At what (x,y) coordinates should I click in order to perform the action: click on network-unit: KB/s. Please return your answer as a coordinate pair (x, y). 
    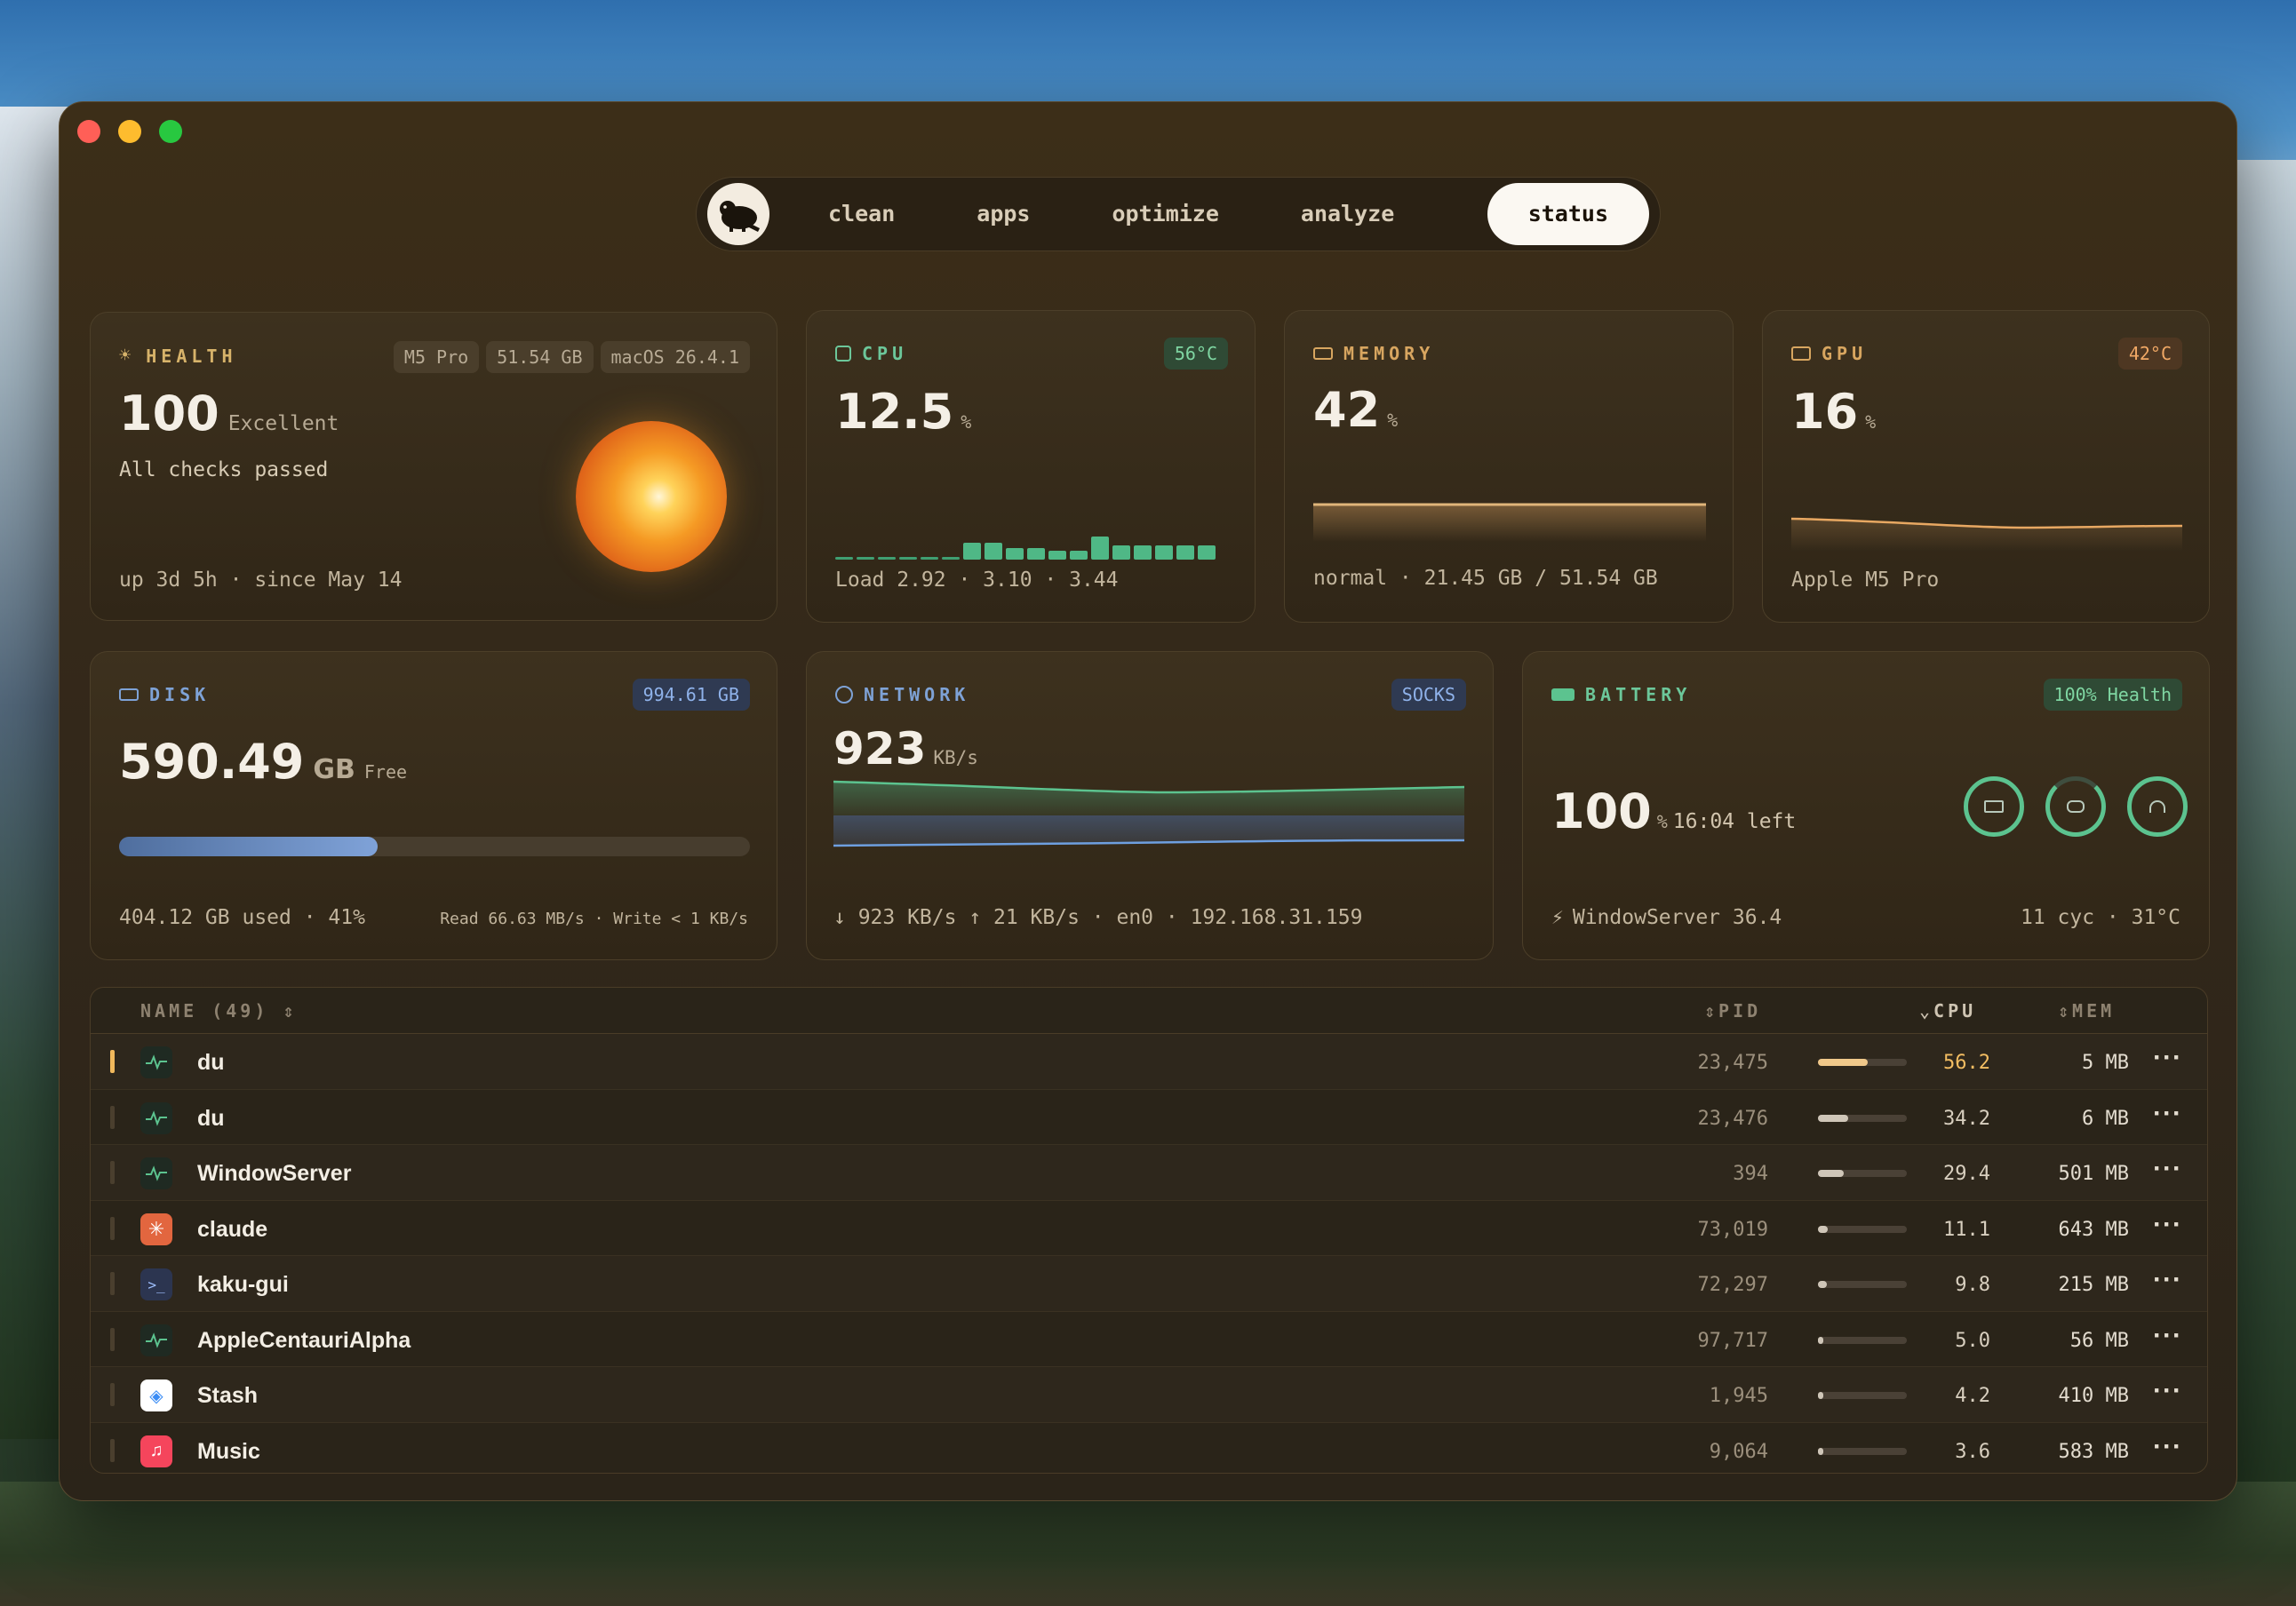
    Looking at the image, I should click on (956, 758).